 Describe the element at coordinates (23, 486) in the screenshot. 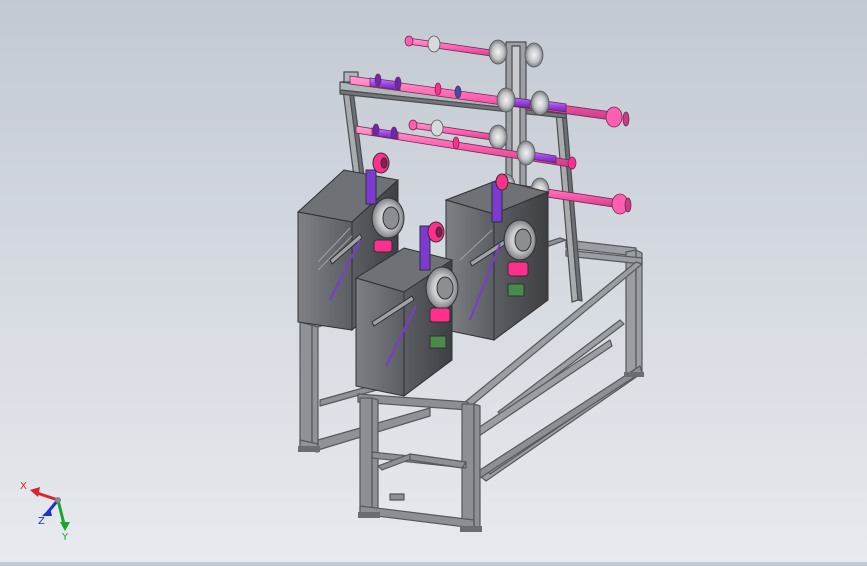

I see `x-axis-label: X` at that location.